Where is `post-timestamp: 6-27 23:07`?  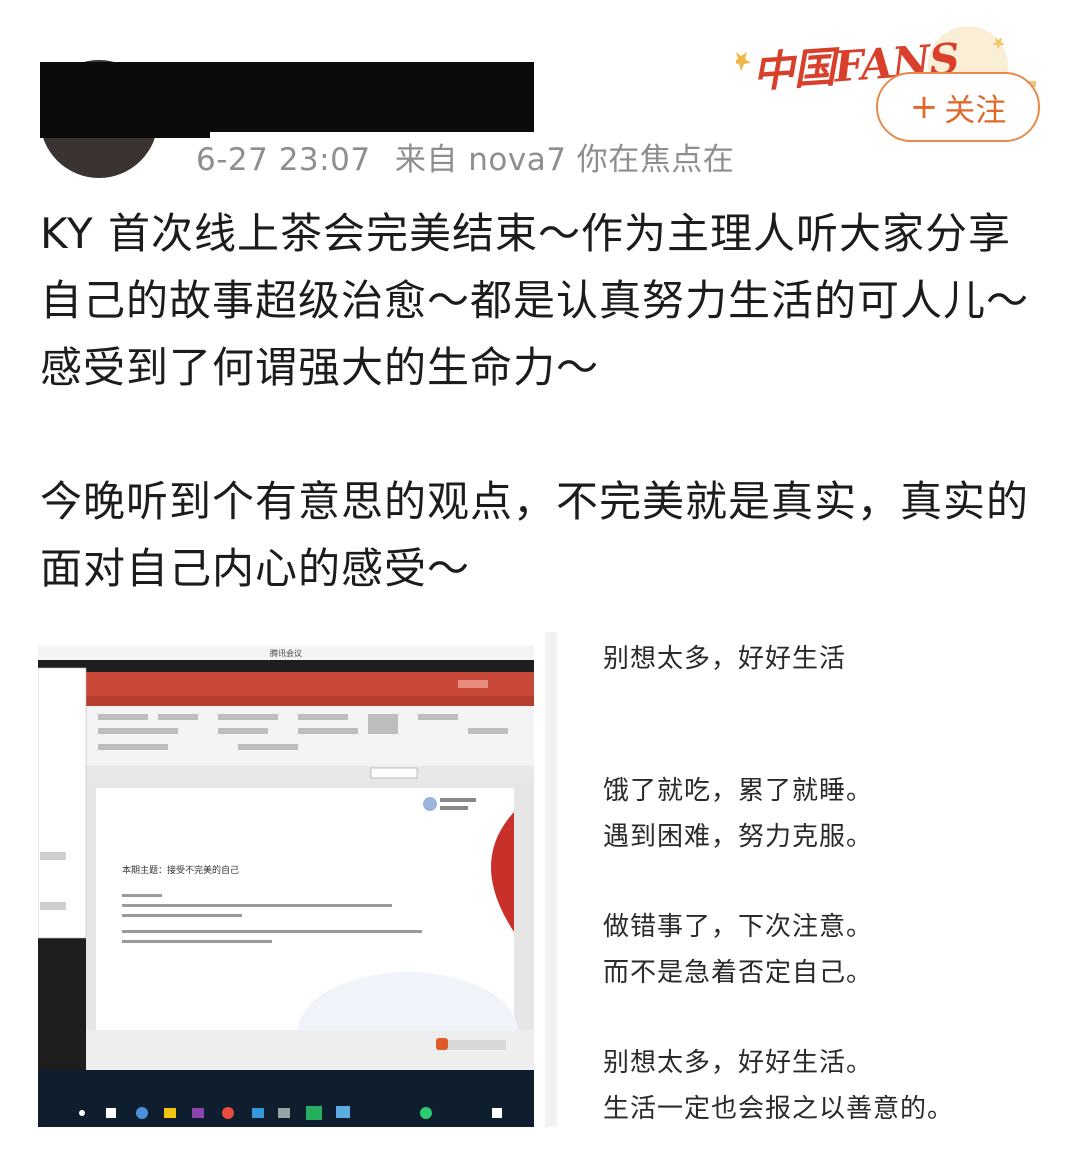
post-timestamp: 6-27 23:07 is located at coordinates (283, 160).